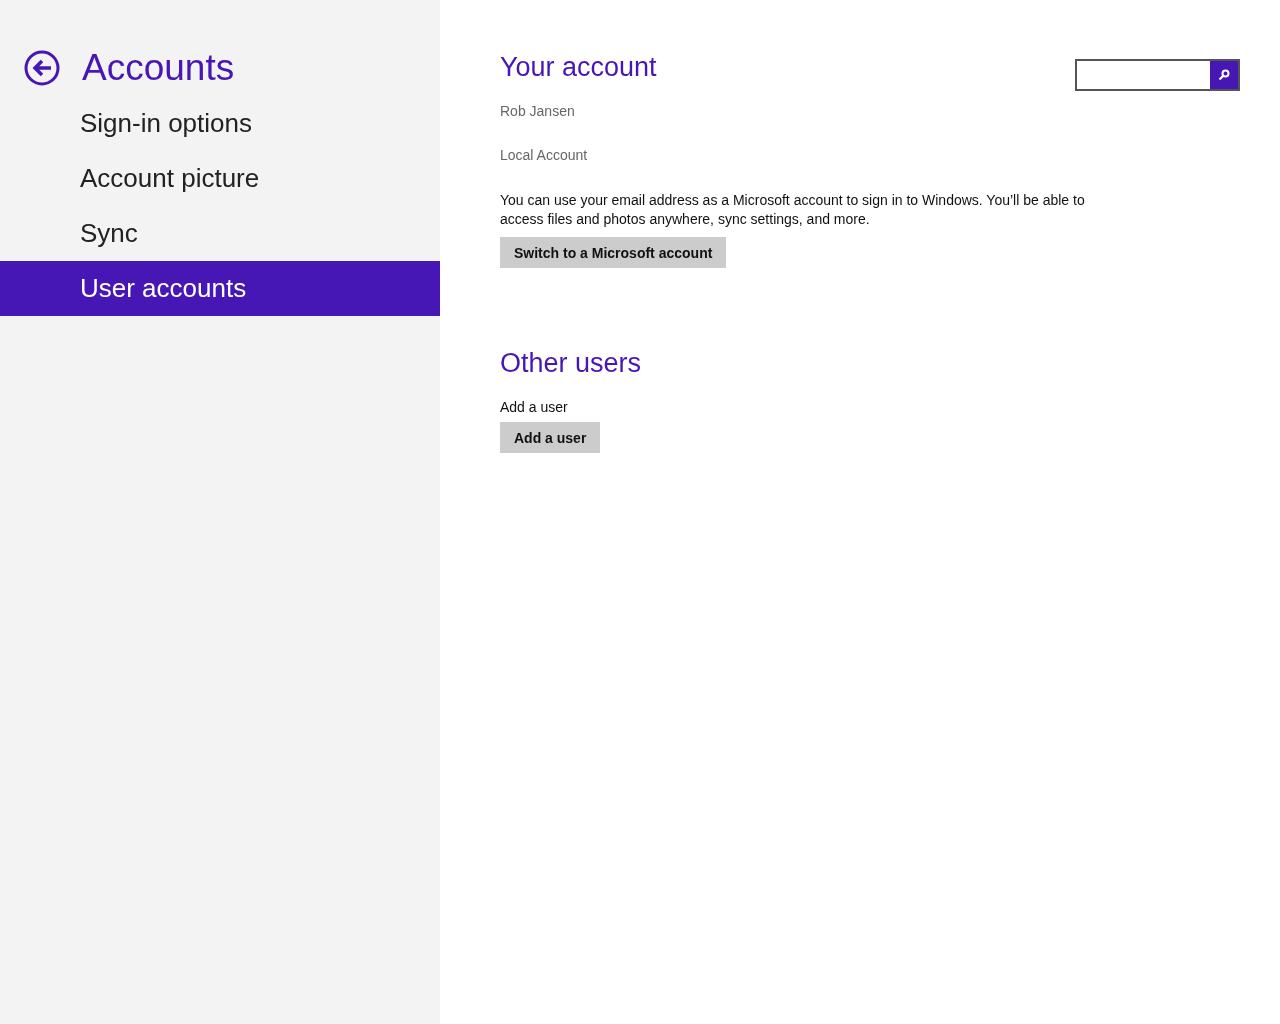 Image resolution: width=1280 pixels, height=1024 pixels. Describe the element at coordinates (220, 288) in the screenshot. I see `nav-item: User accounts` at that location.